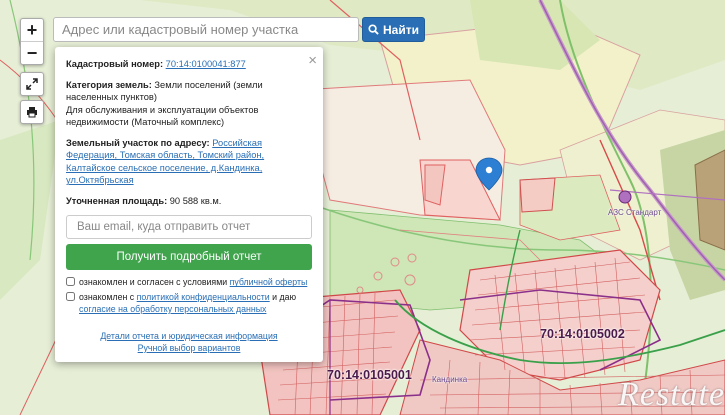  I want to click on zoom-control: + −, so click(32, 41).